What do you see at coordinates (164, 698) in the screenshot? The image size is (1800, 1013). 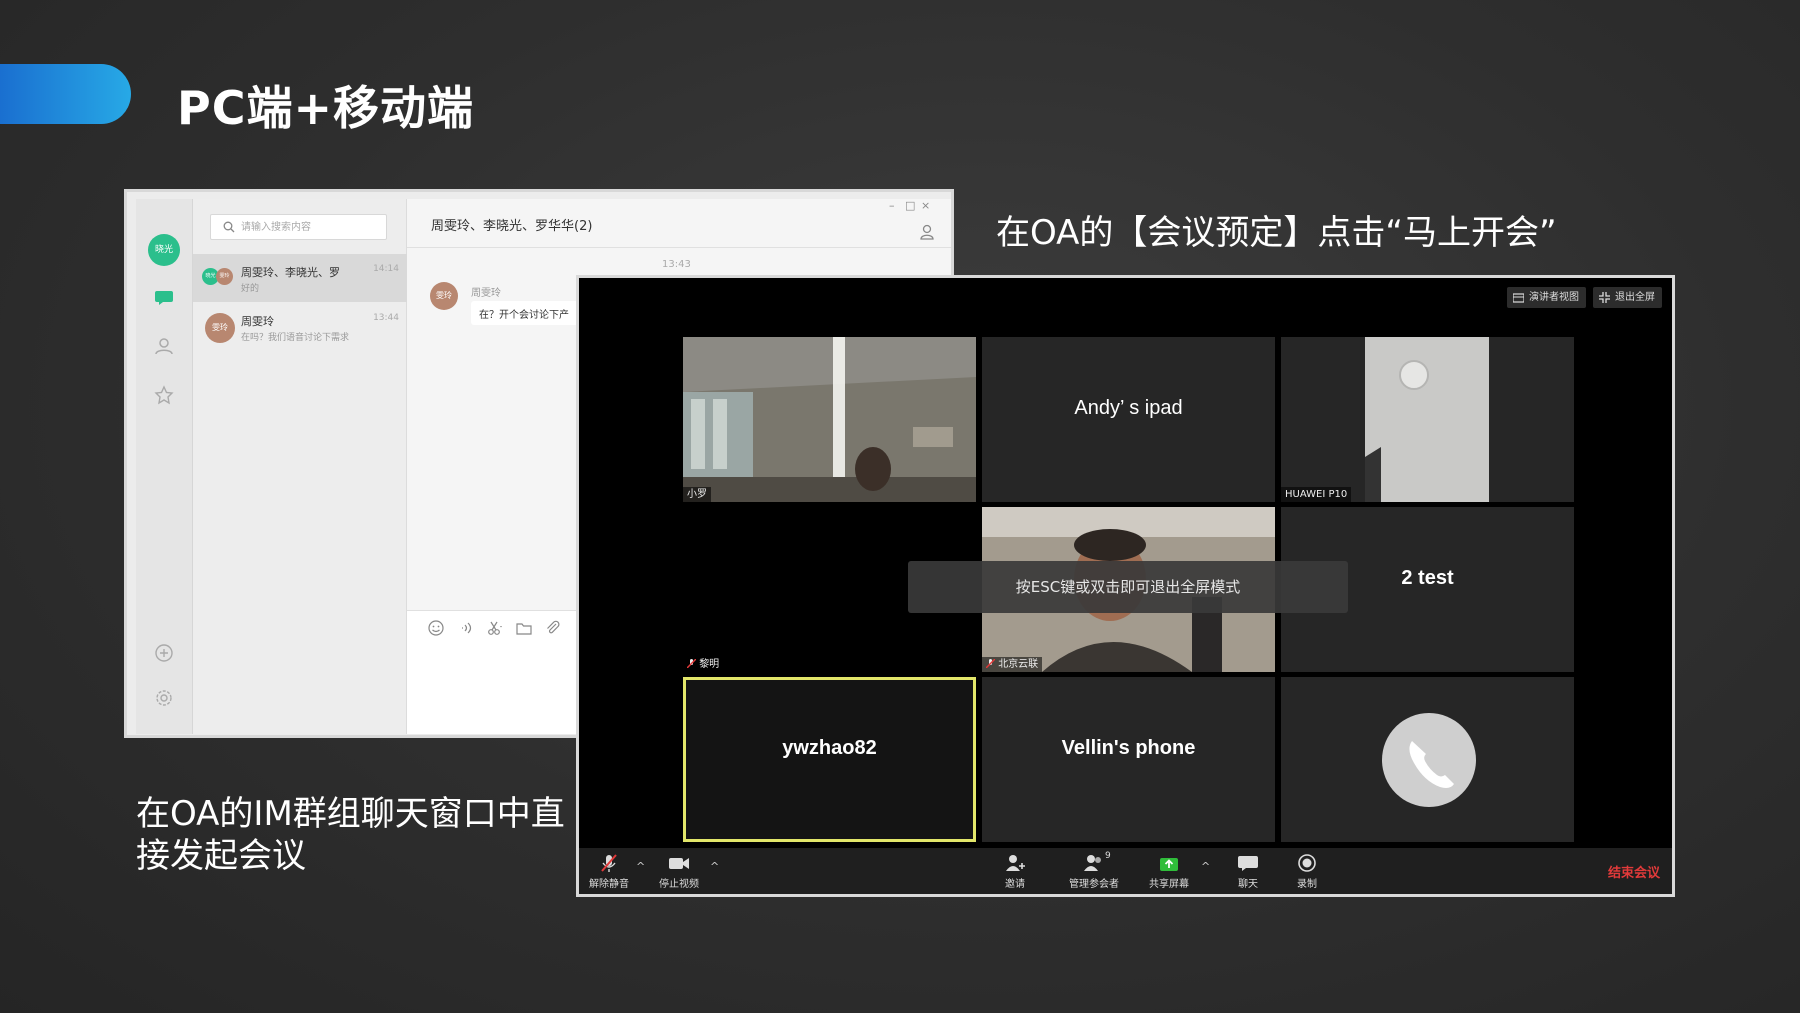 I see `settings-gear-icon` at bounding box center [164, 698].